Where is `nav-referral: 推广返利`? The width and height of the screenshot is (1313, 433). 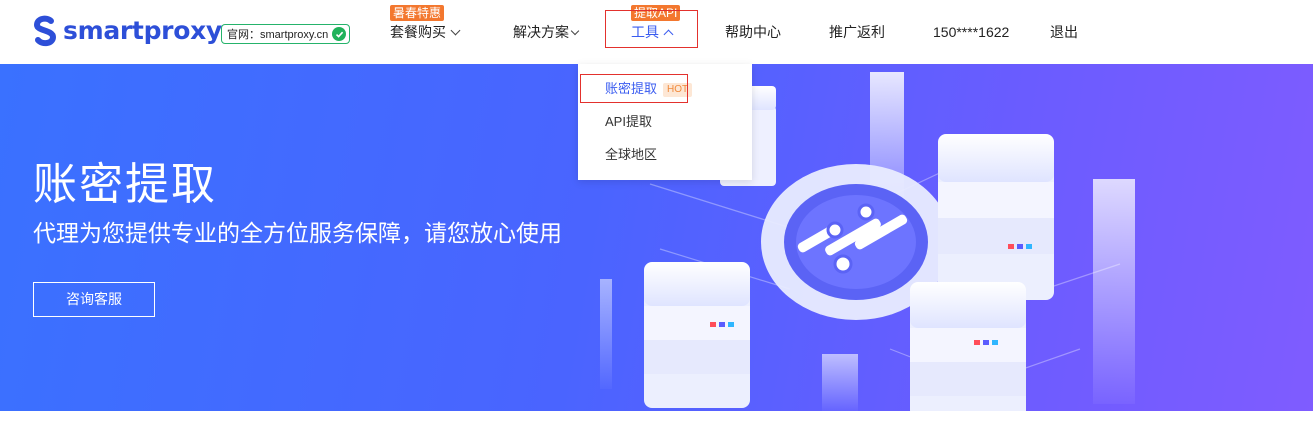
nav-referral: 推广返利 is located at coordinates (857, 32).